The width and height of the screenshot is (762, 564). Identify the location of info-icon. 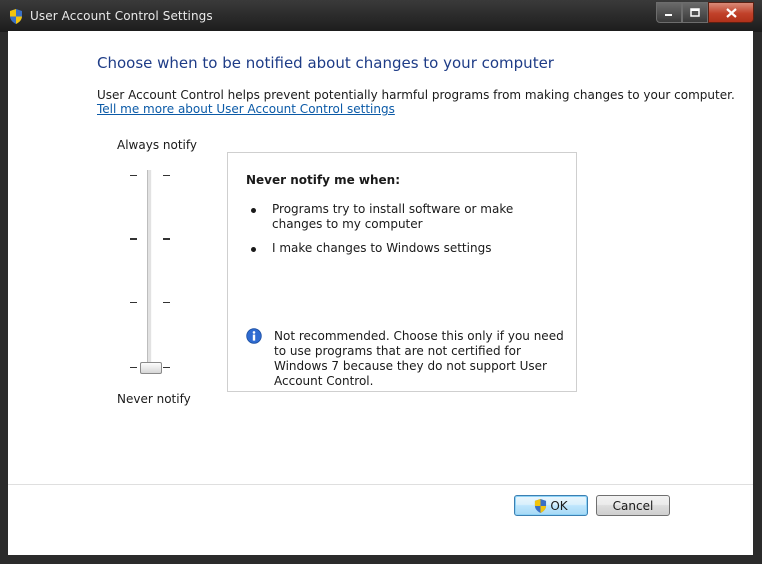
(254, 336).